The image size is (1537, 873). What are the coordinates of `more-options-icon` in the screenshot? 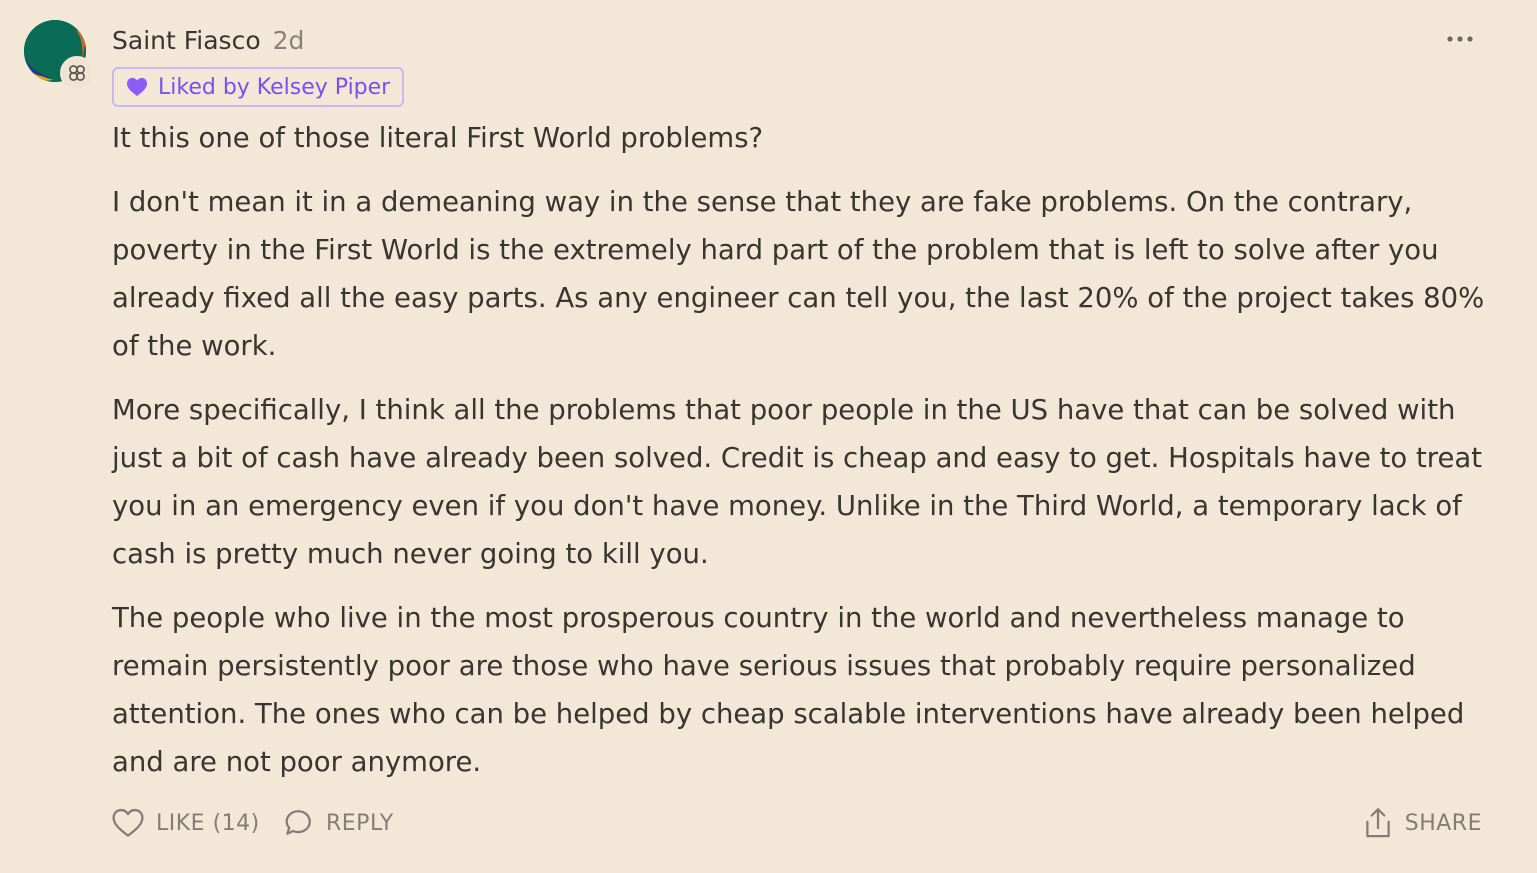 It's located at (1460, 39).